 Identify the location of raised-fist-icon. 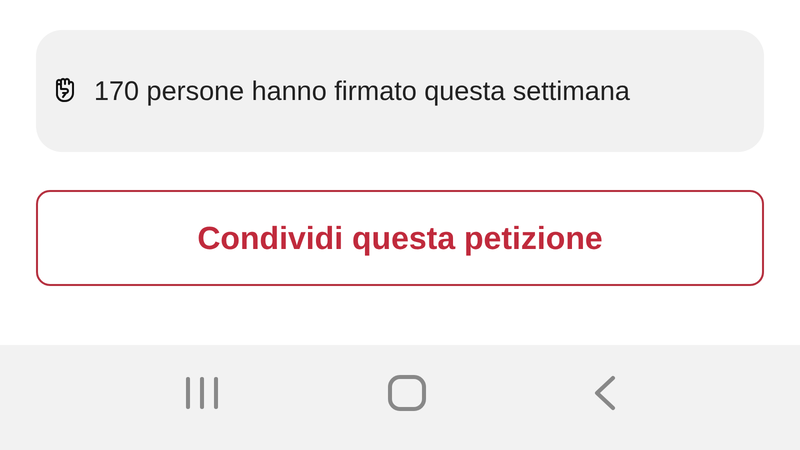
(65, 91).